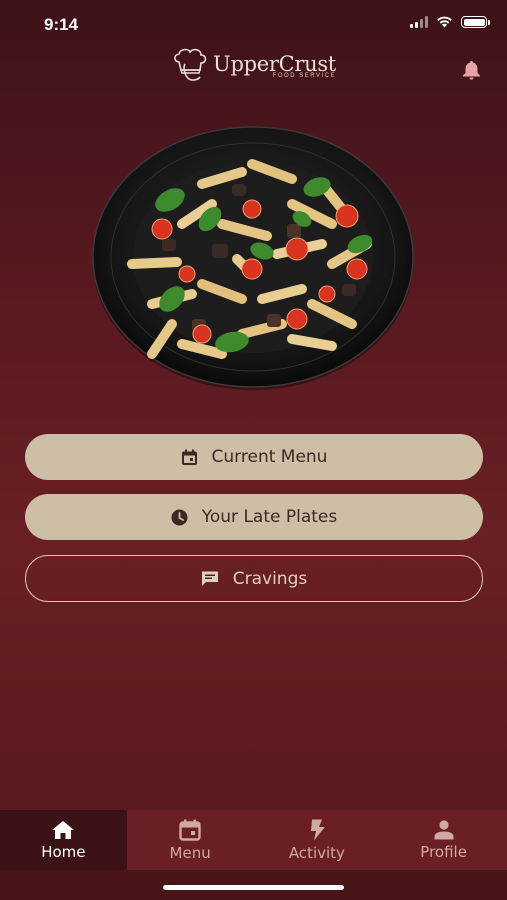 The image size is (507, 900). What do you see at coordinates (209, 578) in the screenshot?
I see `chat-icon` at bounding box center [209, 578].